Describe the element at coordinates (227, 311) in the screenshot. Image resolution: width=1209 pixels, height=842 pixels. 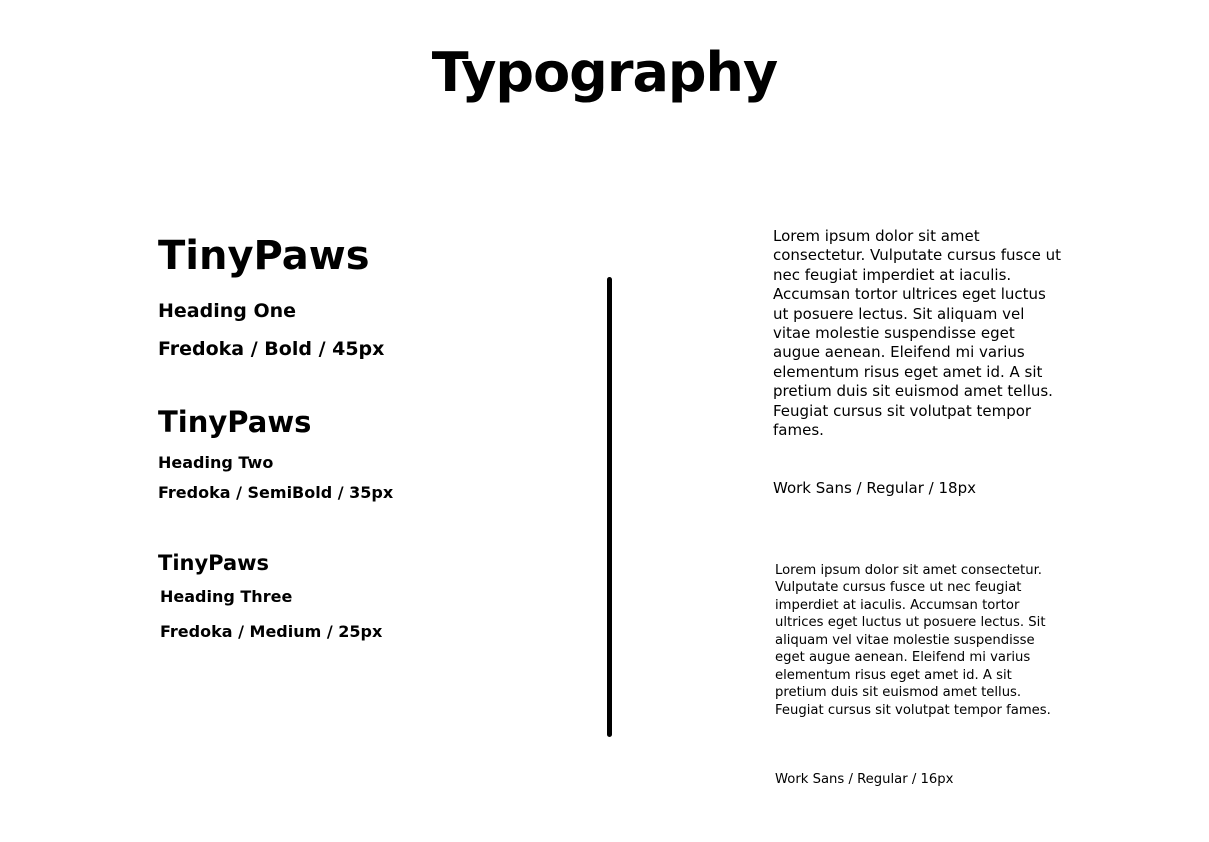
I see `heading-one-label: Heading One` at that location.